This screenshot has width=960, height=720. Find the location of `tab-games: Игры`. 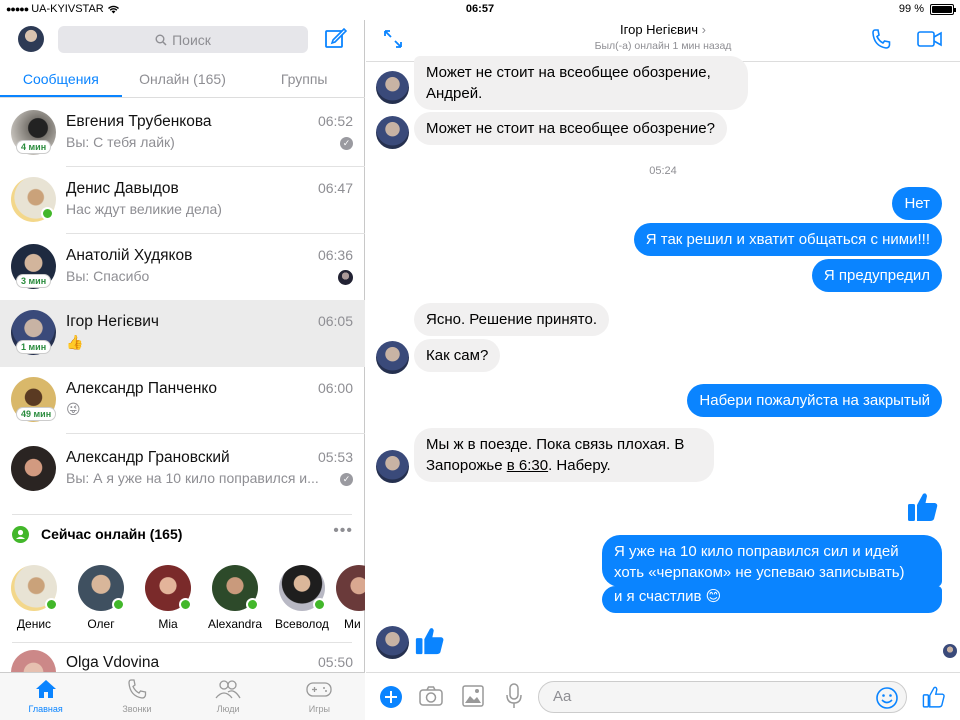

tab-games: Игры is located at coordinates (319, 696).